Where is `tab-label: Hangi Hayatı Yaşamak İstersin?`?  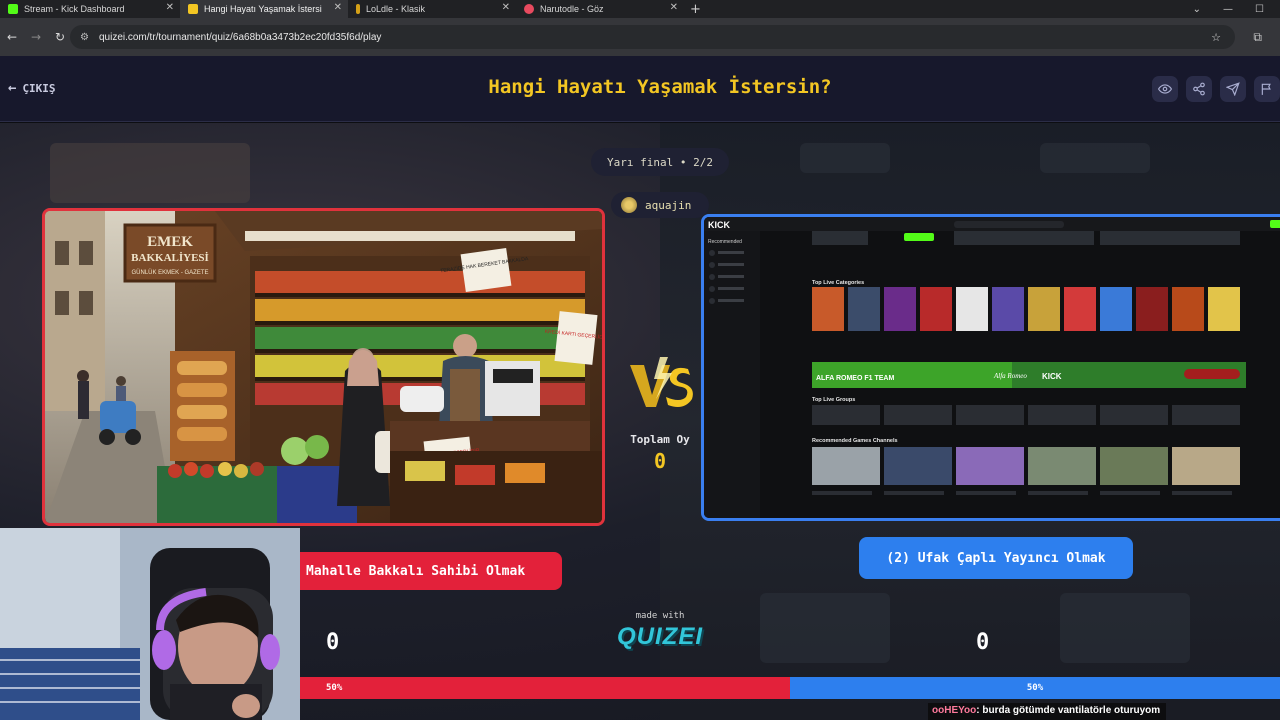 tab-label: Hangi Hayatı Yaşamak İstersin? is located at coordinates (263, 9).